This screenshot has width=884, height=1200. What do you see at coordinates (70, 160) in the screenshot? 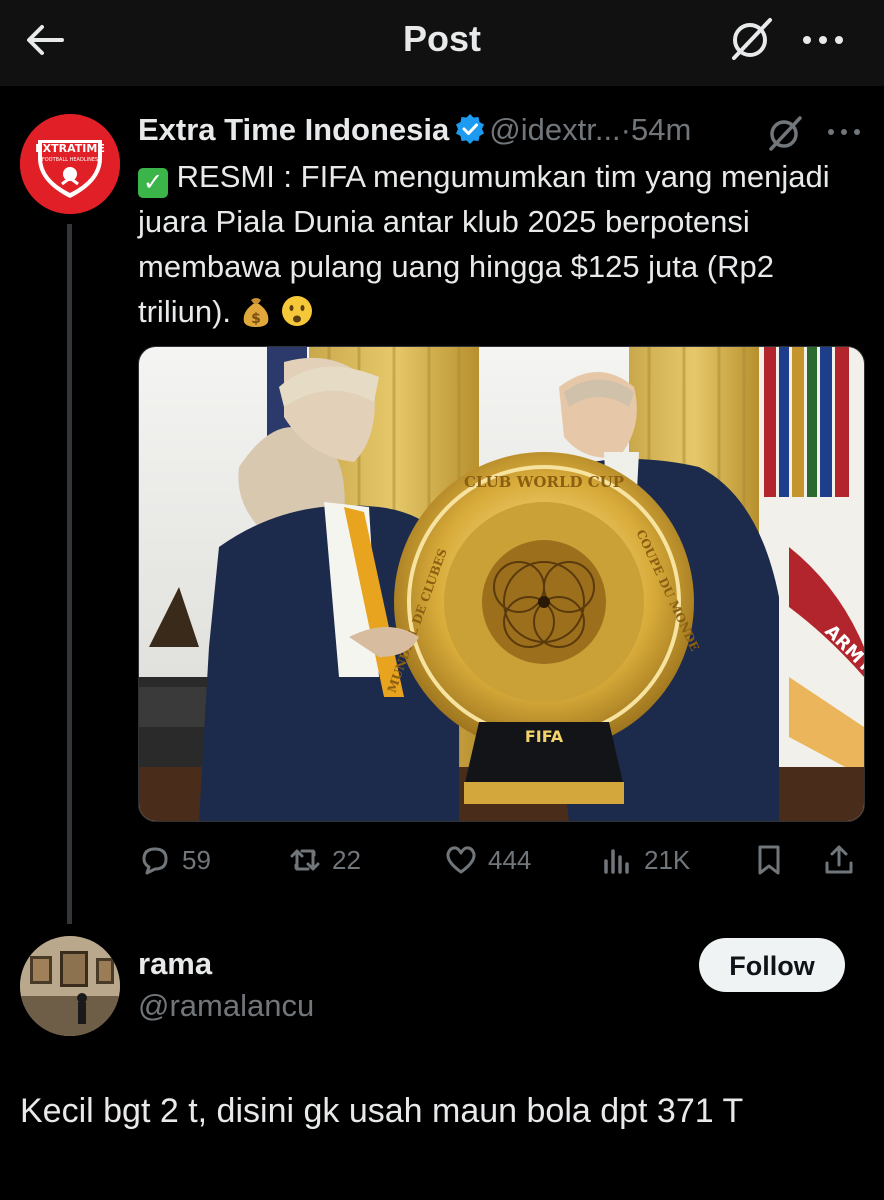
I see `logo-subtext: FOOTBALL HEADLINES` at bounding box center [70, 160].